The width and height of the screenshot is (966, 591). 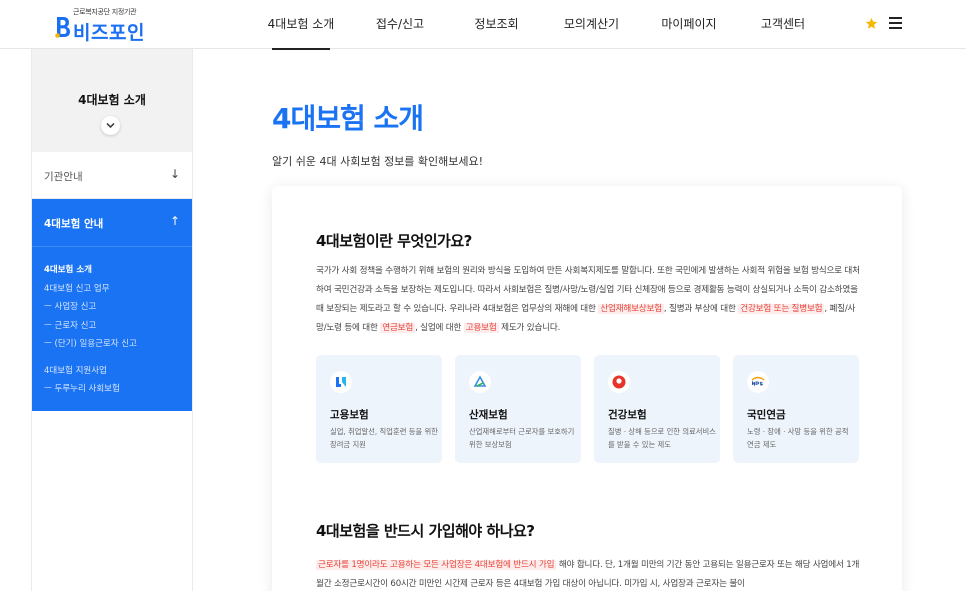 I want to click on logo-b-icon, so click(x=62, y=27).